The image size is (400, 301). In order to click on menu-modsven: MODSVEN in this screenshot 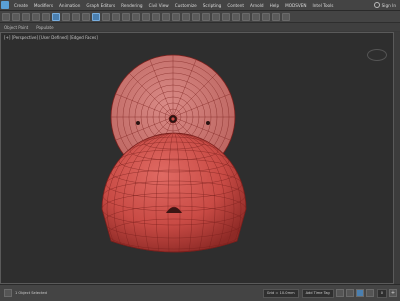, I will do `click(295, 5)`.